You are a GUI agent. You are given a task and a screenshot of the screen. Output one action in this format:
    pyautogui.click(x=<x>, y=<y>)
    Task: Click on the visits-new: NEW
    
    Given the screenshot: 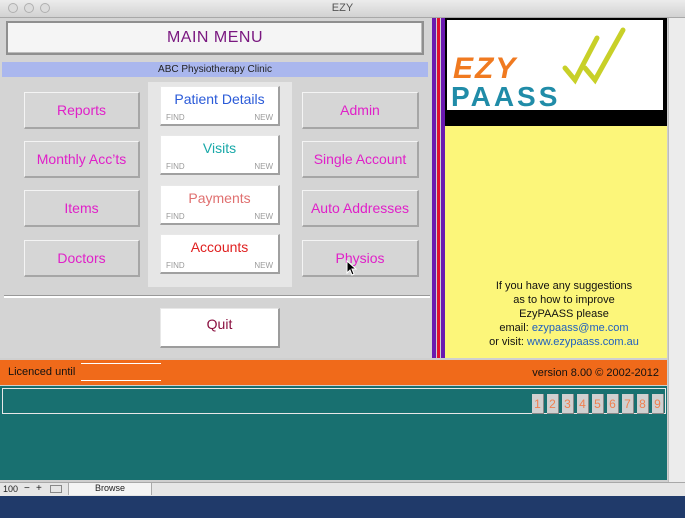 What is the action you would take?
    pyautogui.click(x=263, y=166)
    